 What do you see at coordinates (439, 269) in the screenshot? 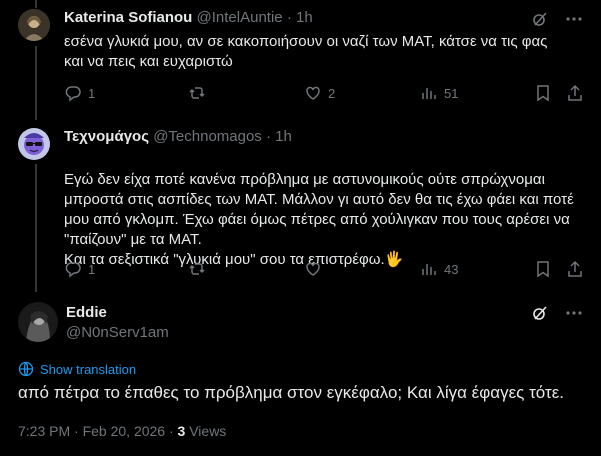
I see `views-button: 43` at bounding box center [439, 269].